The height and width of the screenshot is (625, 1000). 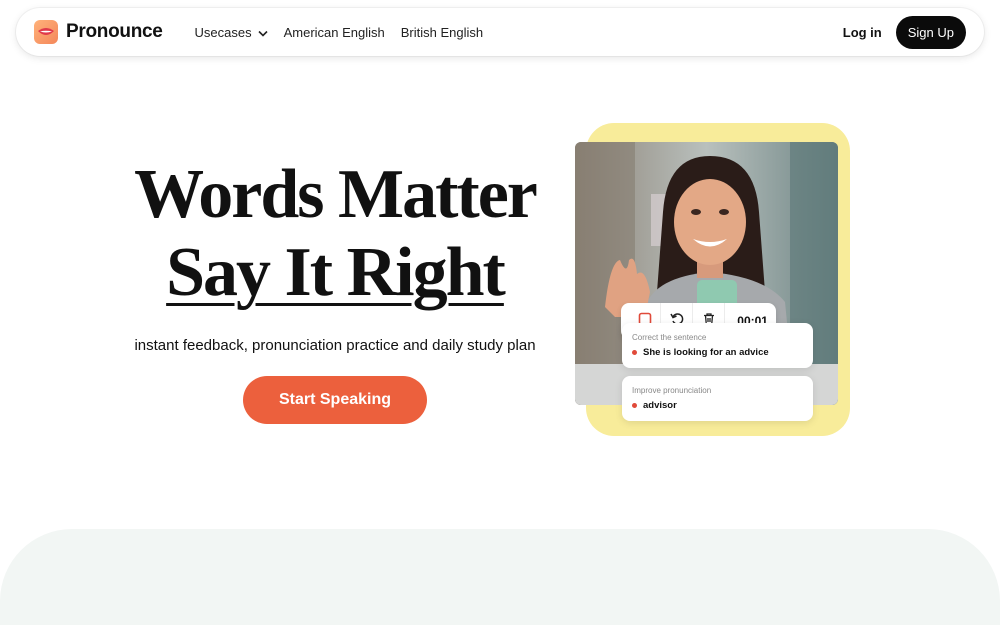 What do you see at coordinates (706, 352) in the screenshot?
I see `feedback-card-text: She is looking for an advice` at bounding box center [706, 352].